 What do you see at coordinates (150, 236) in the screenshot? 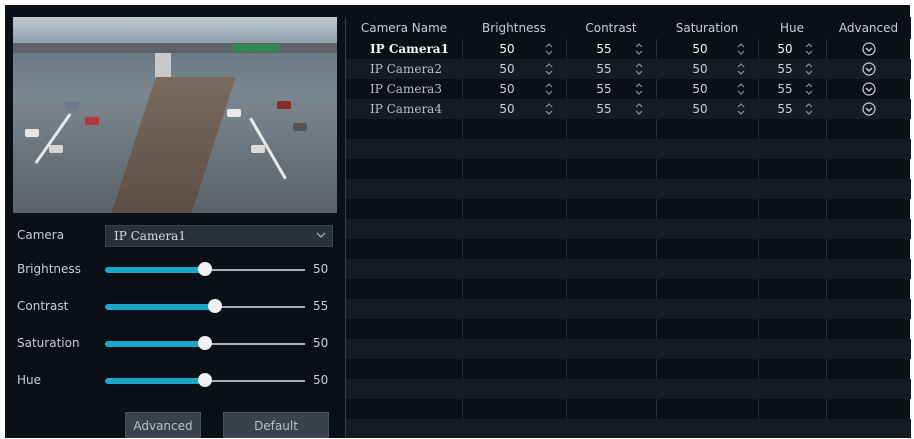
I see `camera-select-value: IP Camera1` at bounding box center [150, 236].